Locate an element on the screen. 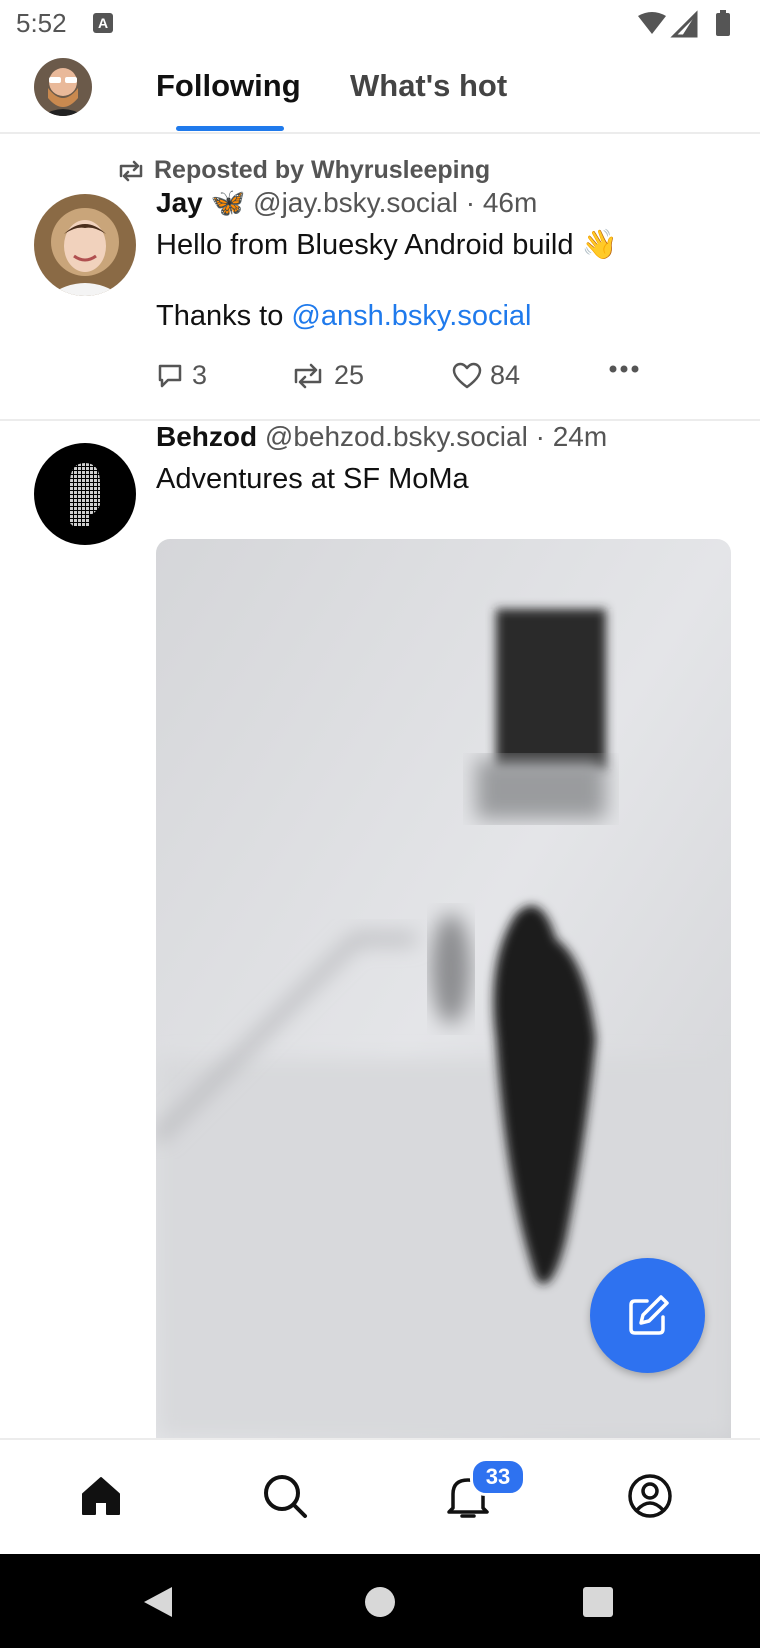 Image resolution: width=760 pixels, height=1648 pixels. status-icons is located at coordinates (684, 24).